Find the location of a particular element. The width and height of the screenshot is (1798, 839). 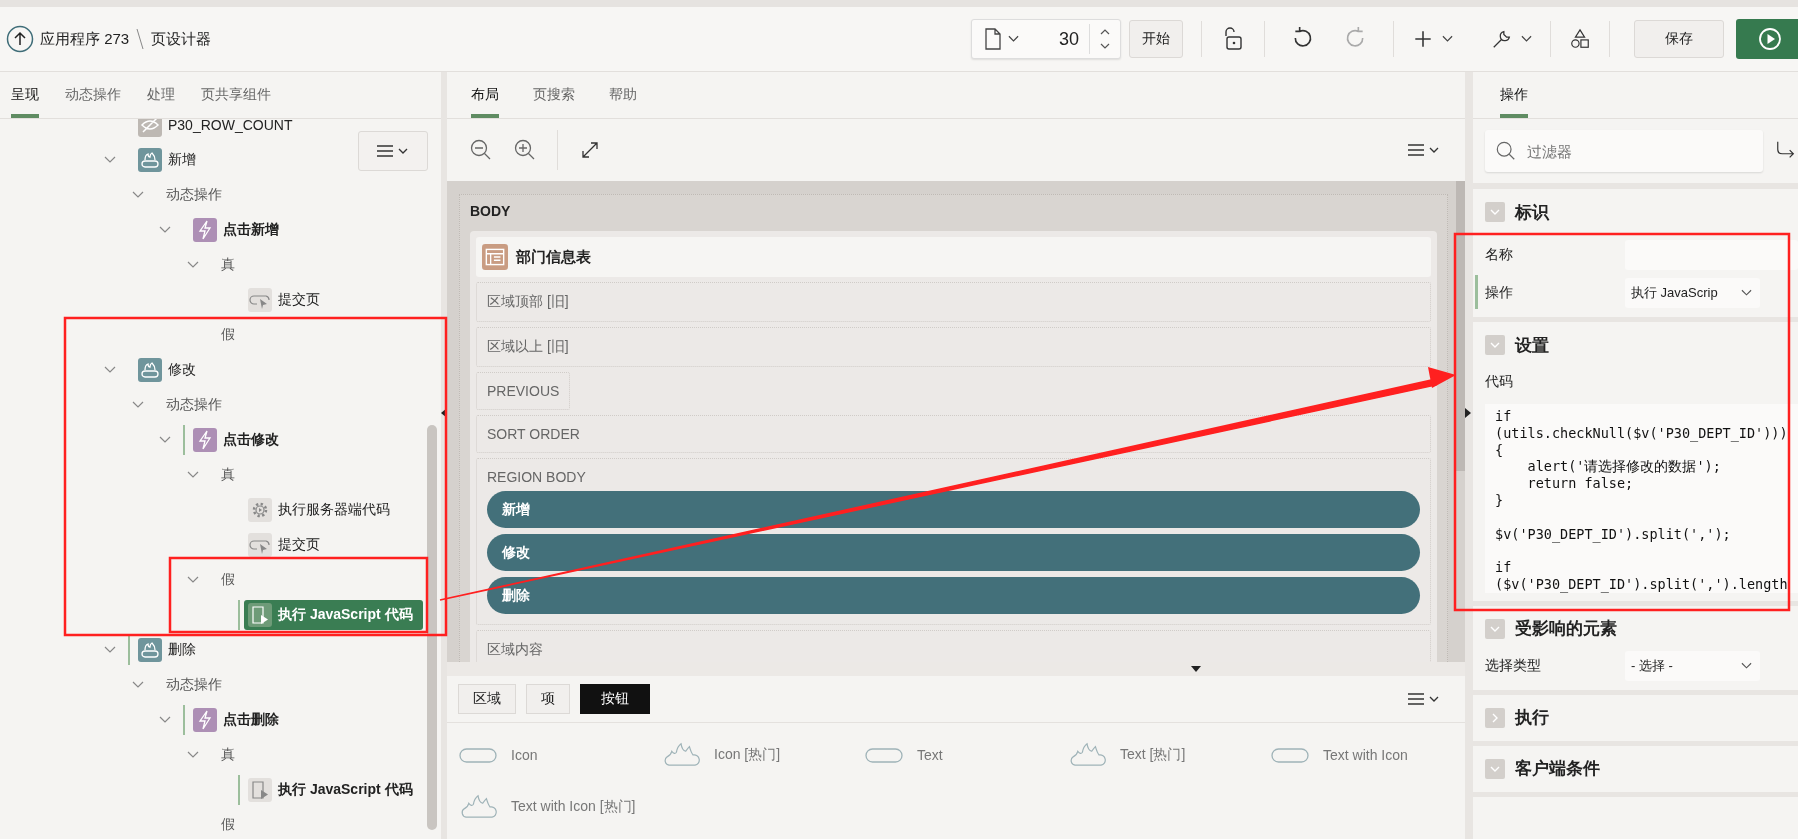

save-button: 保存 is located at coordinates (1679, 39).